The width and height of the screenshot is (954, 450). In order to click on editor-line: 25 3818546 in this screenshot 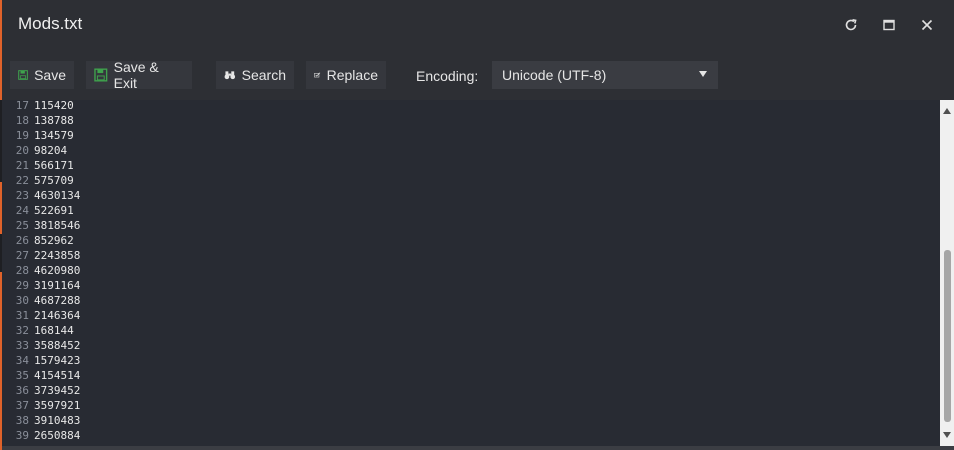, I will do `click(41, 225)`.